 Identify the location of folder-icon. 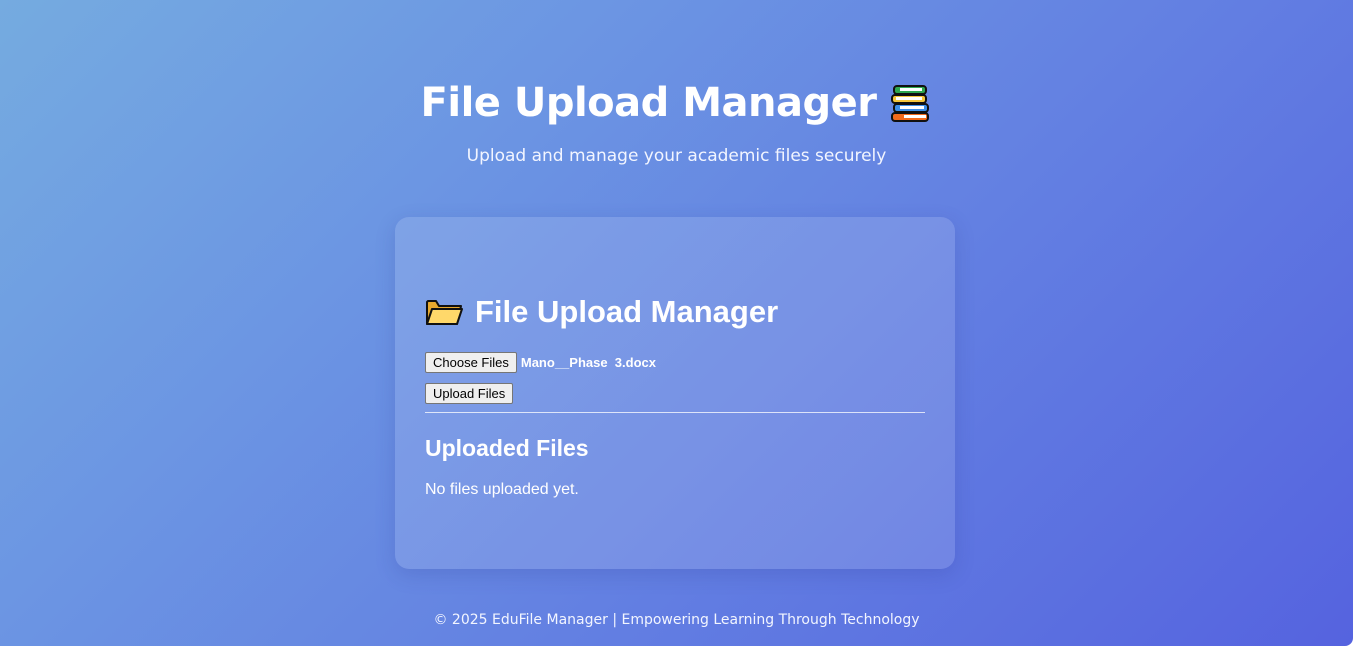
(444, 312).